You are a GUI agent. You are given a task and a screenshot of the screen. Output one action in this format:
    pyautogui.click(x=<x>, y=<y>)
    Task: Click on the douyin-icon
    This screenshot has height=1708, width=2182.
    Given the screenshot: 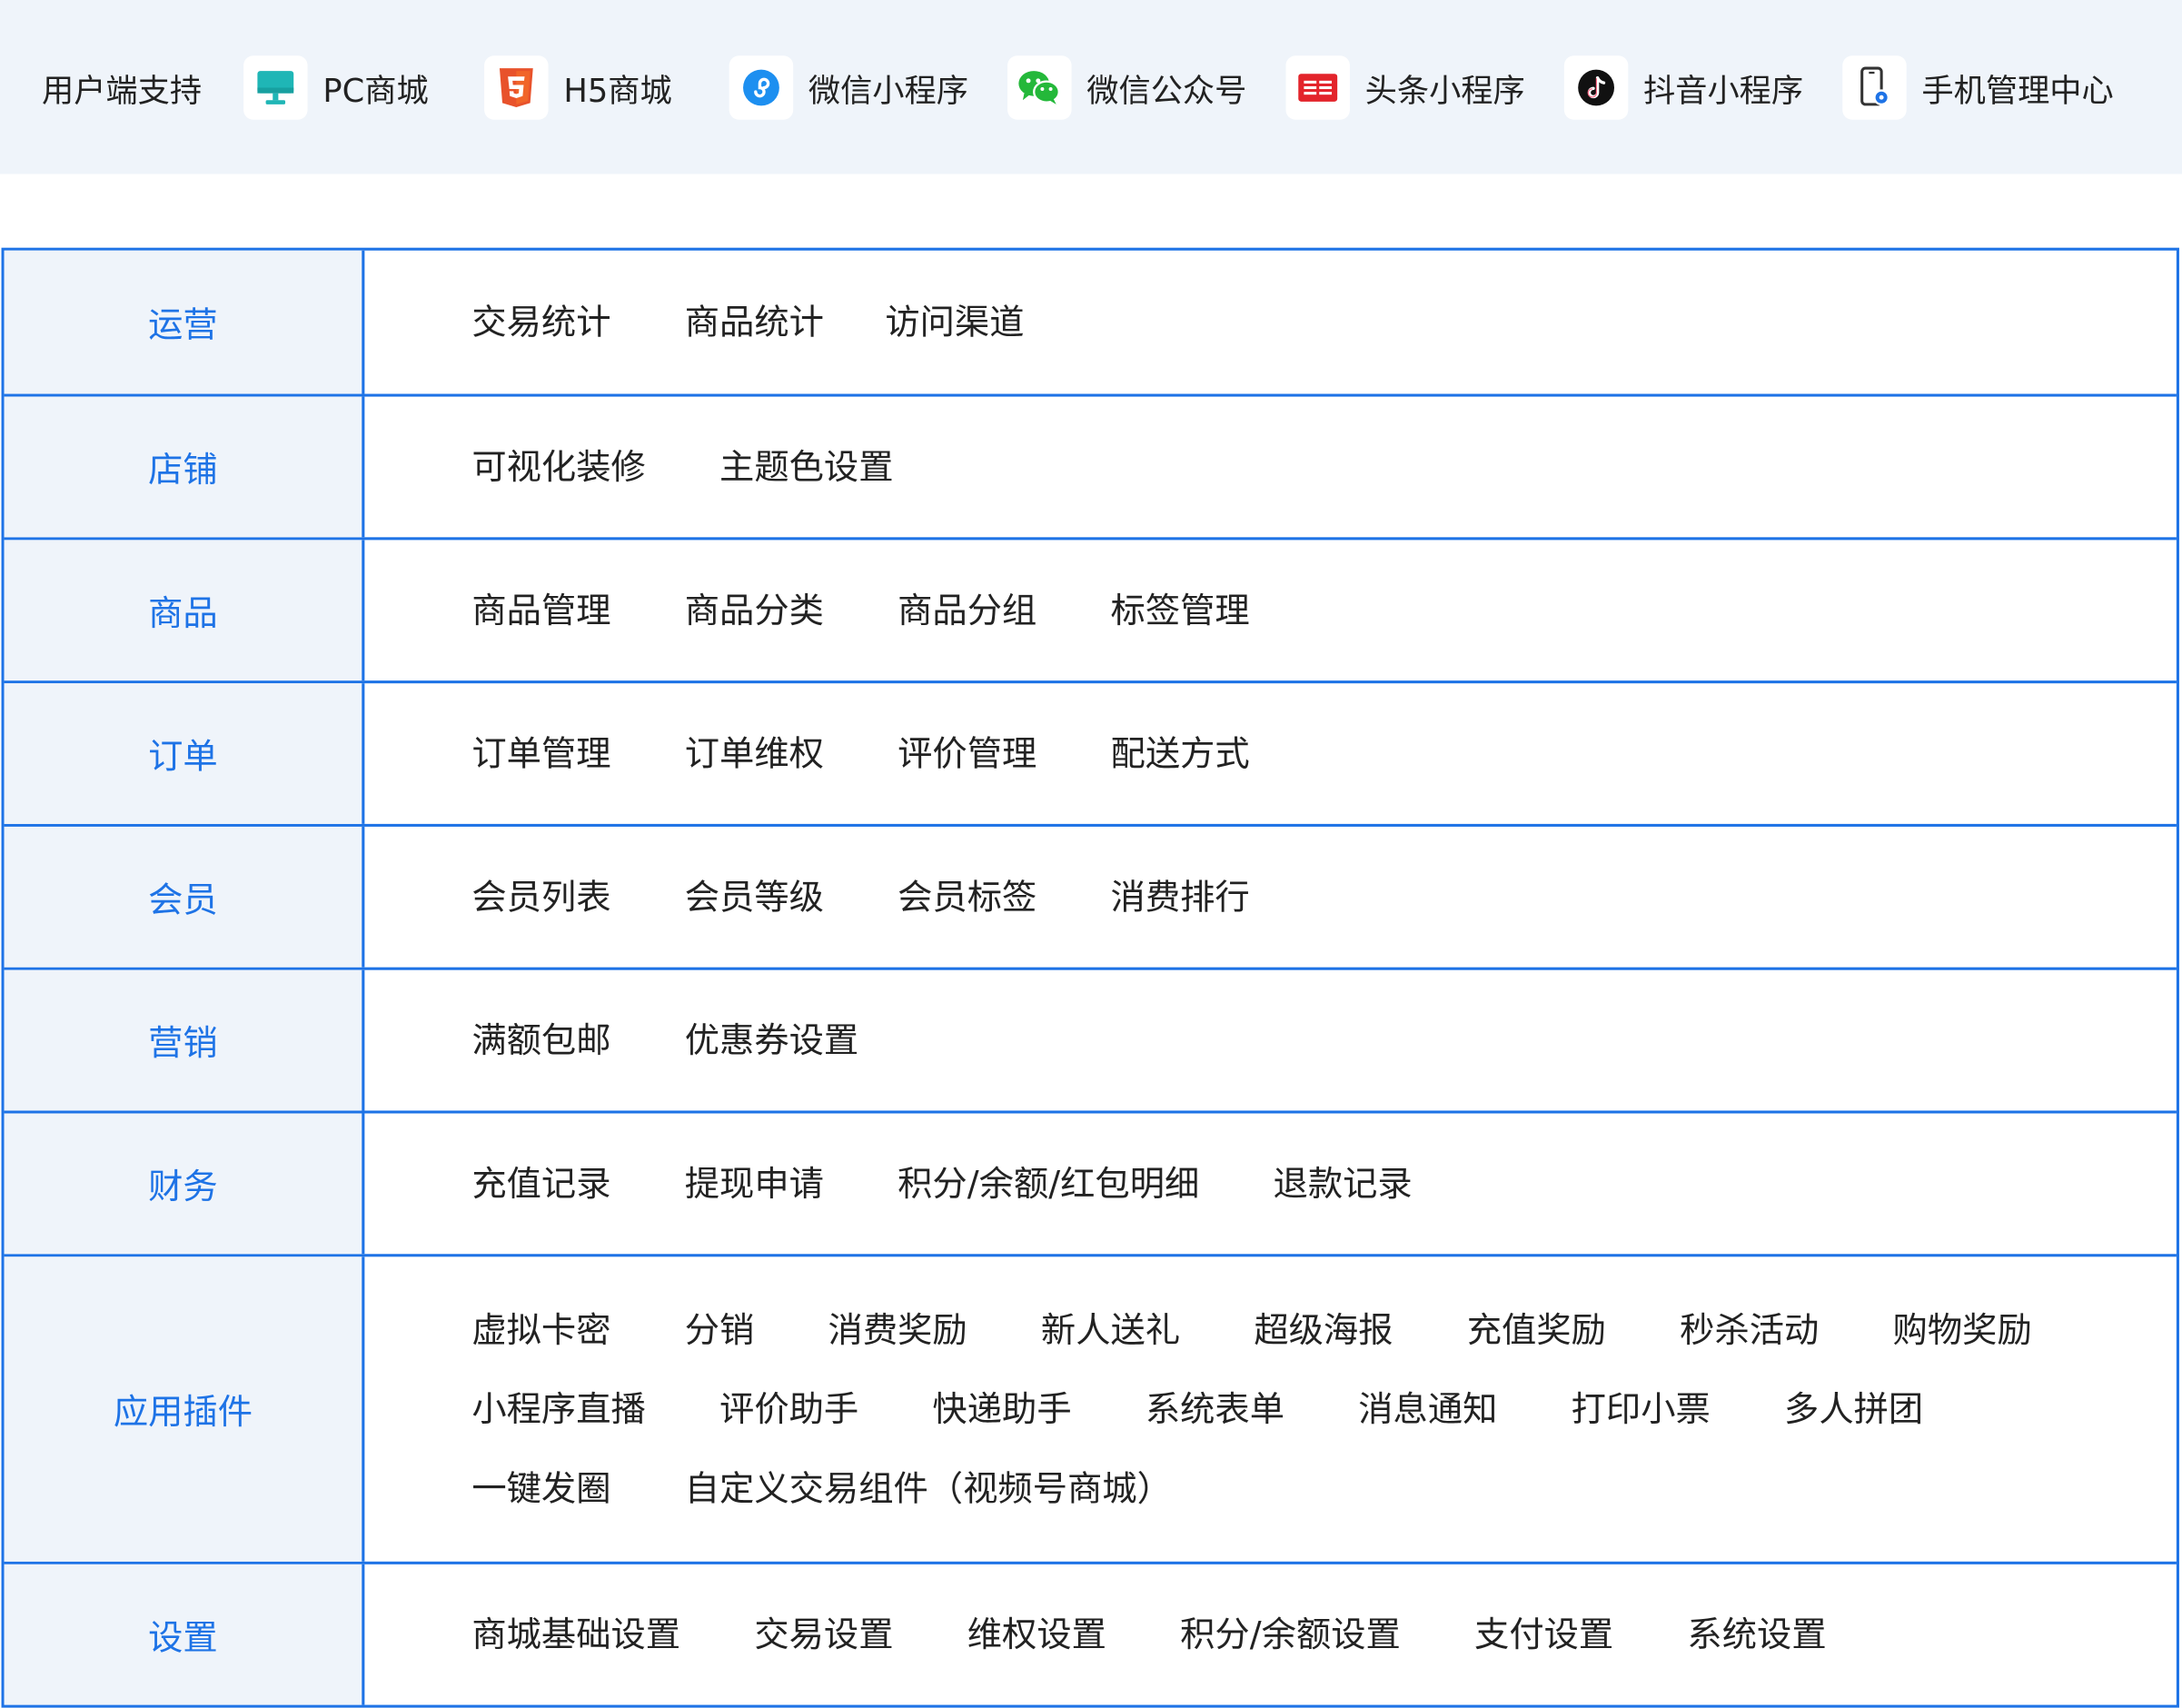 What is the action you would take?
    pyautogui.click(x=1596, y=87)
    